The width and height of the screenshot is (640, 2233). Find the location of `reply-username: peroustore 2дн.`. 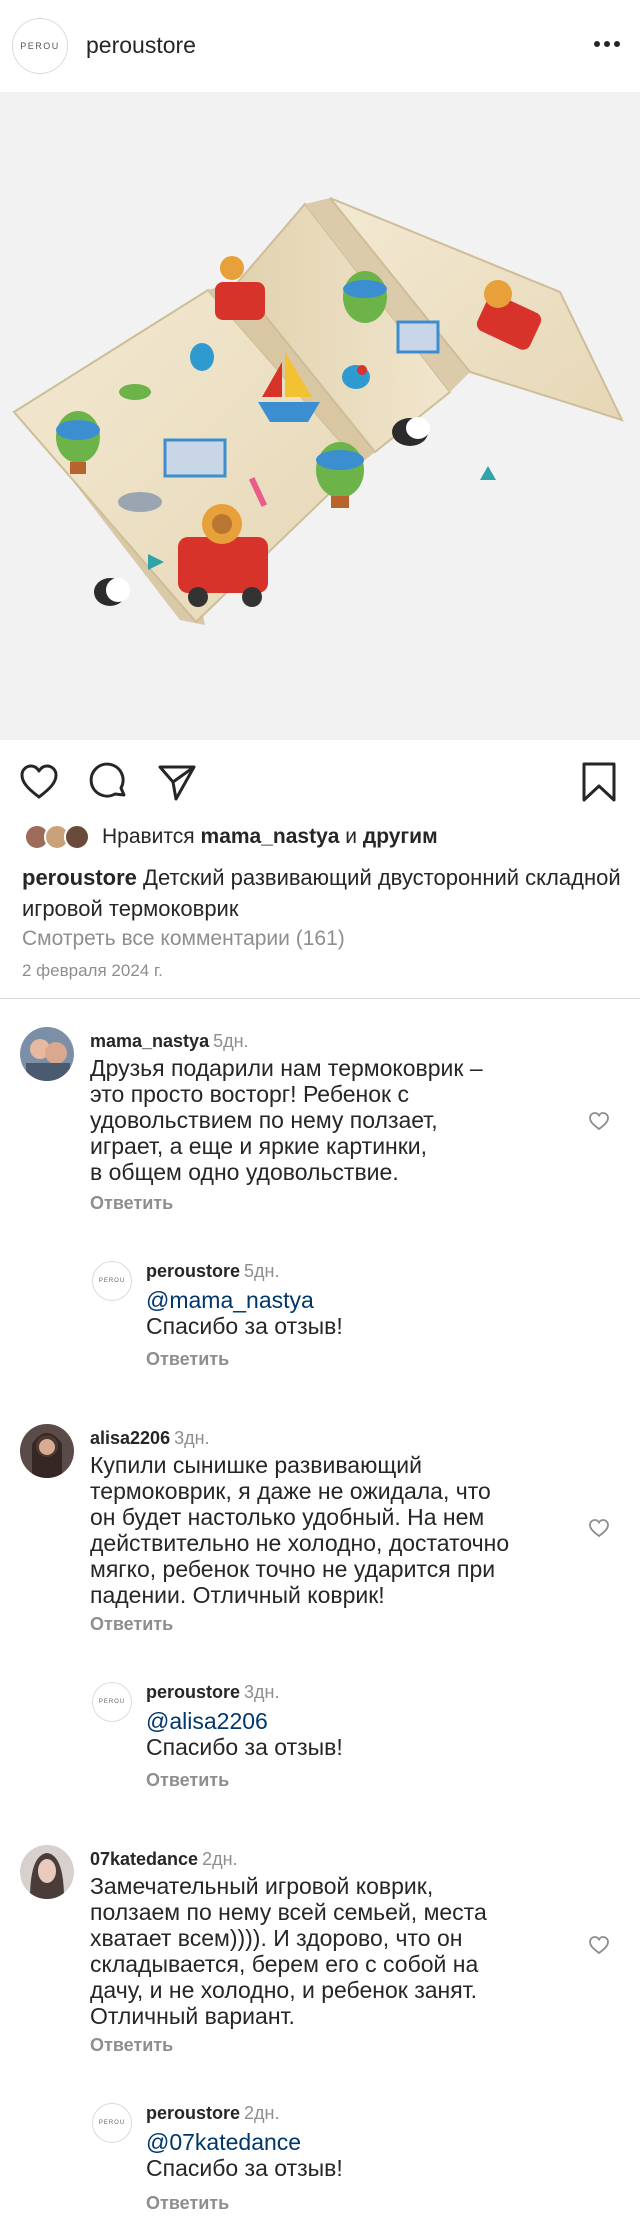

reply-username: peroustore 2дн. is located at coordinates (213, 2113).